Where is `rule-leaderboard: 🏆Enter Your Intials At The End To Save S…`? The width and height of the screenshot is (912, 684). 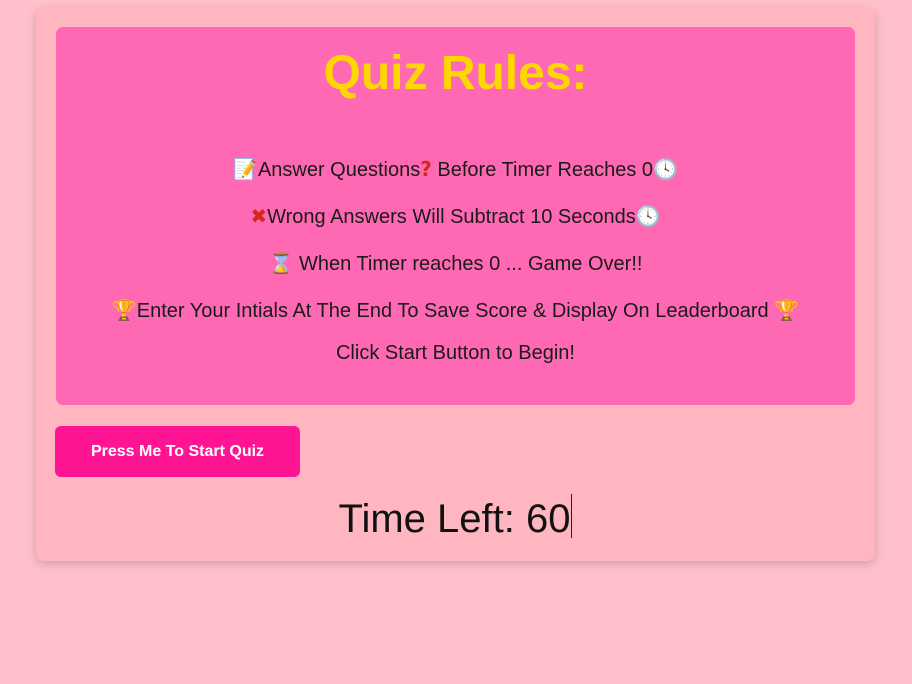
rule-leaderboard: 🏆Enter Your Intials At The End To Save S… is located at coordinates (455, 310).